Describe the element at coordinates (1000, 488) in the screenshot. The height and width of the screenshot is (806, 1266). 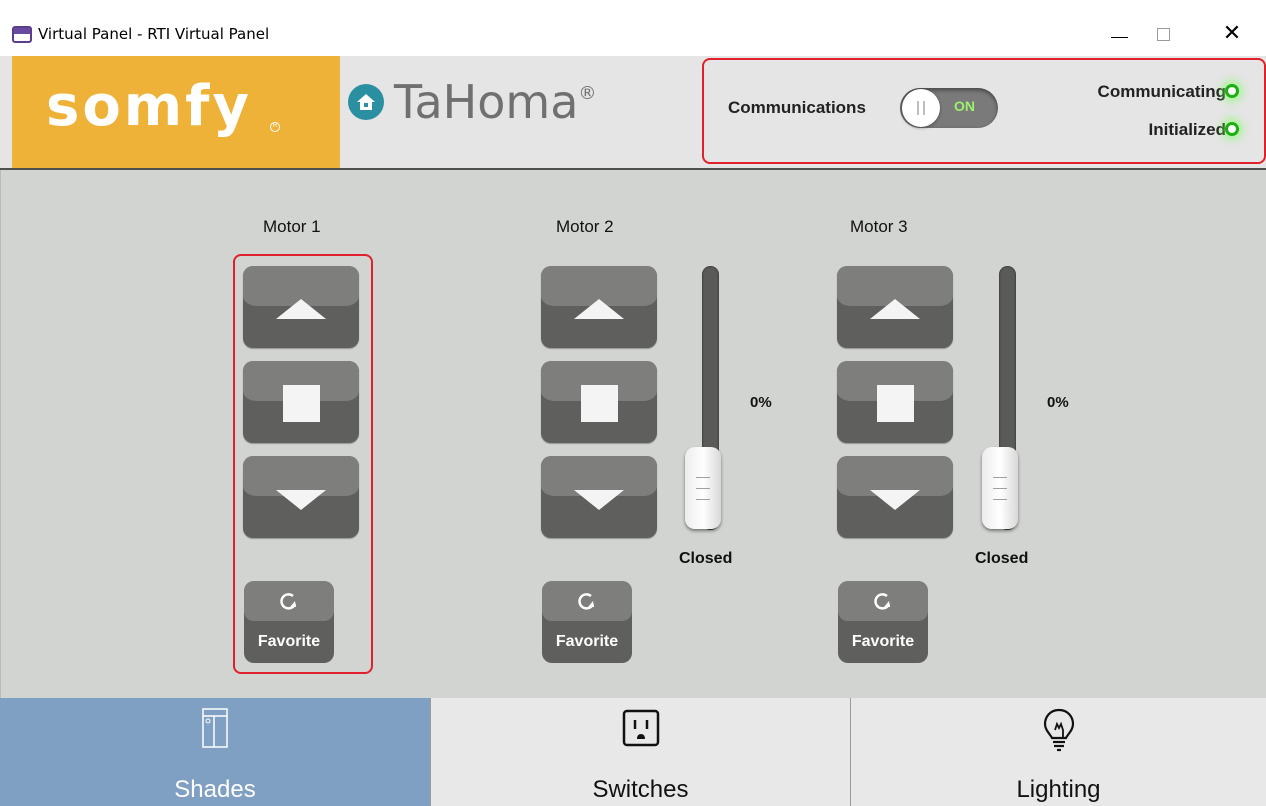
I see `motor-3-slider-handle` at that location.